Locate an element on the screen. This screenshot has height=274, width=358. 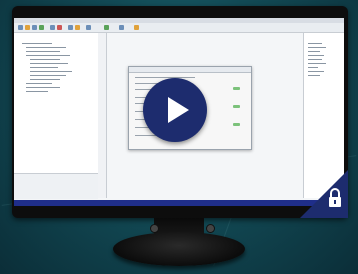
play-icon is located at coordinates (178, 110).